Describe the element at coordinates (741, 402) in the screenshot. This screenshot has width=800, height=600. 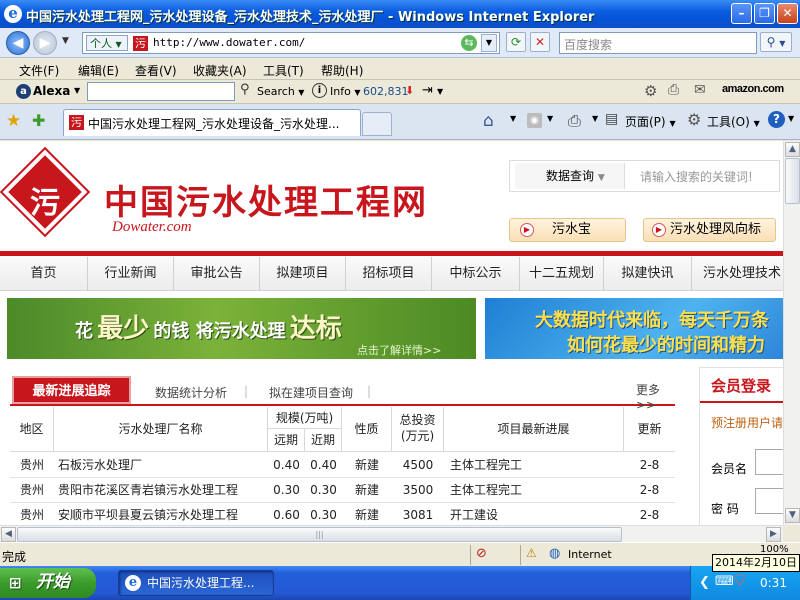
I see `member-divider` at that location.